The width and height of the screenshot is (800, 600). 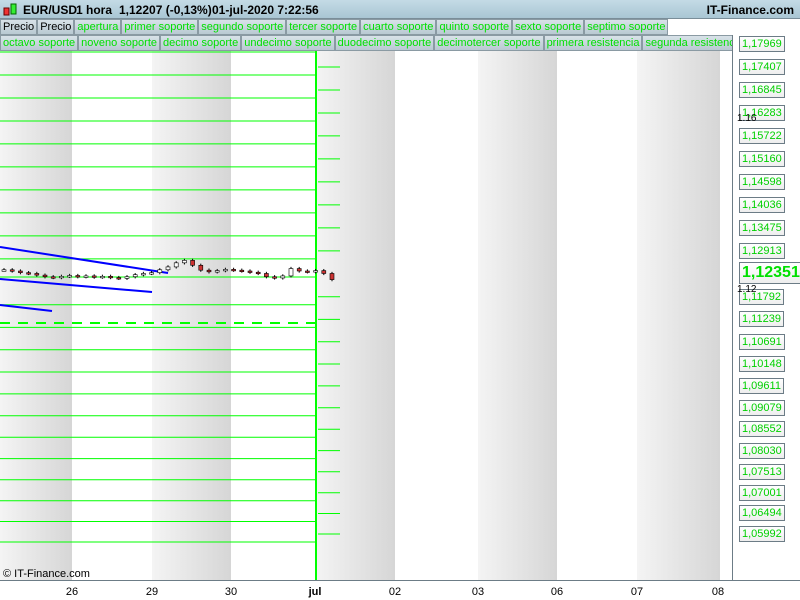 What do you see at coordinates (762, 363) in the screenshot?
I see `price-level-label: 1,10148` at bounding box center [762, 363].